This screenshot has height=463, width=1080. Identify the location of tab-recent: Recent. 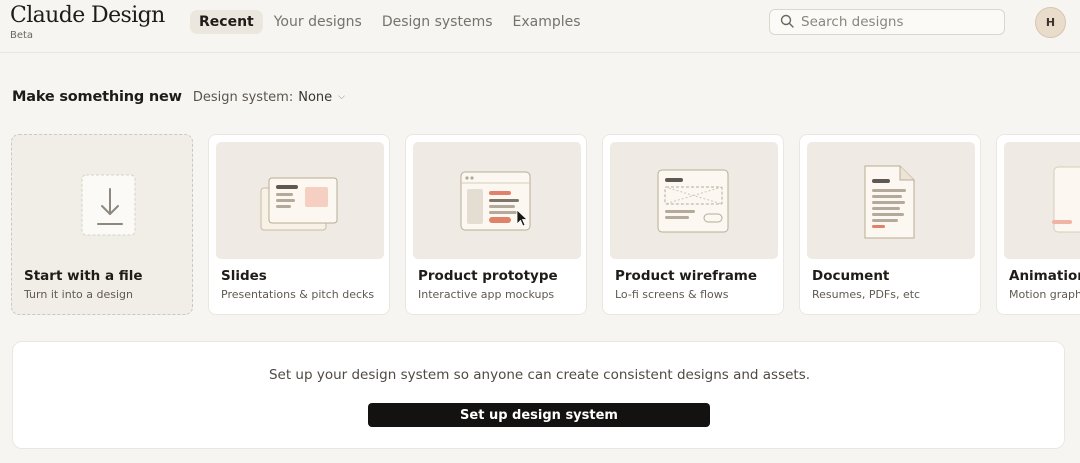
(226, 22).